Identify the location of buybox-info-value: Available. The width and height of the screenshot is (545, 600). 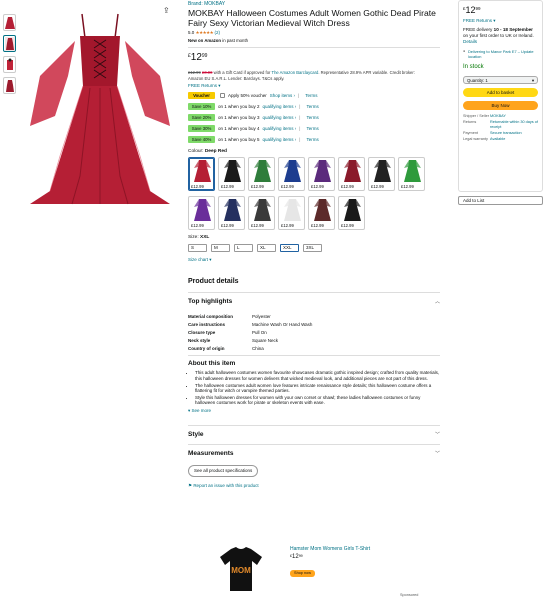
(514, 139).